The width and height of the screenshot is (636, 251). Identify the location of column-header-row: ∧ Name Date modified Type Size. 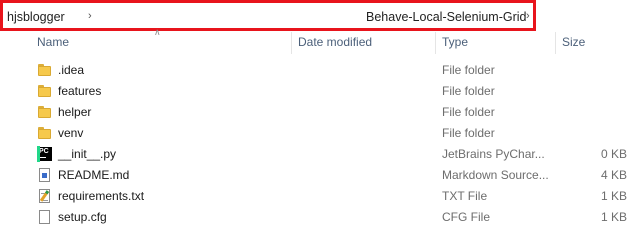
(318, 41).